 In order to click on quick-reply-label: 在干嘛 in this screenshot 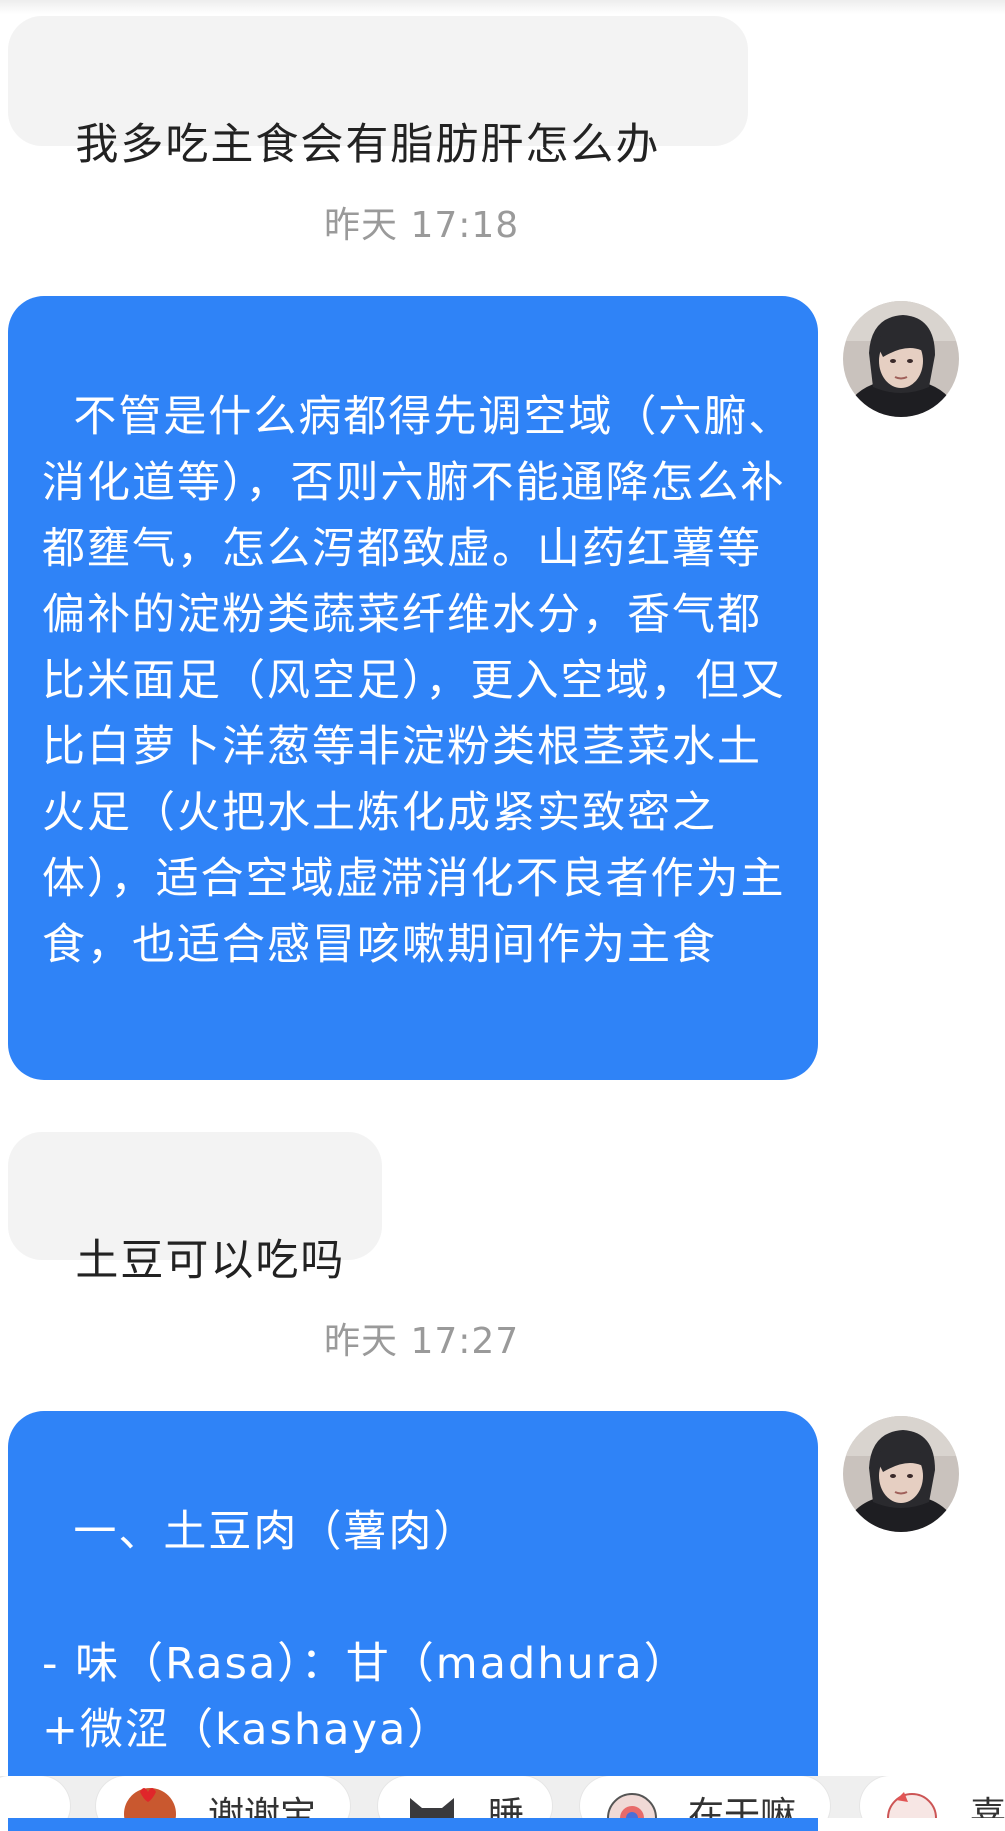, I will do `click(742, 1806)`.